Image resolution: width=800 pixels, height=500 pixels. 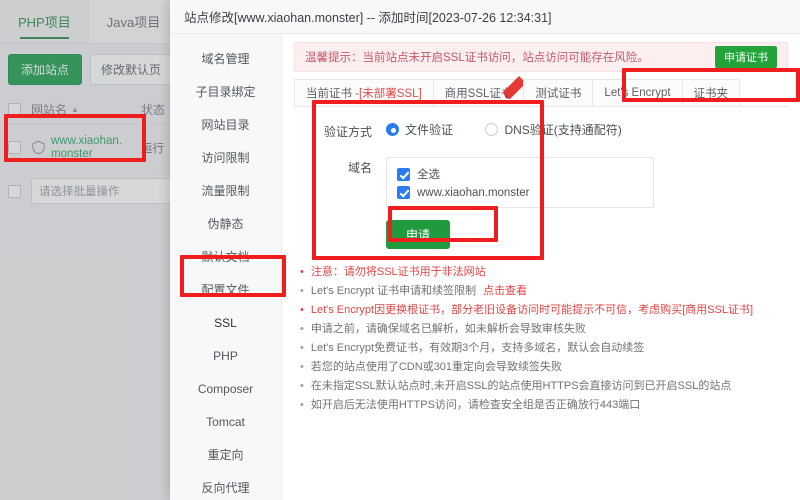 I want to click on radio-file-verification: 文件验证, so click(x=419, y=129).